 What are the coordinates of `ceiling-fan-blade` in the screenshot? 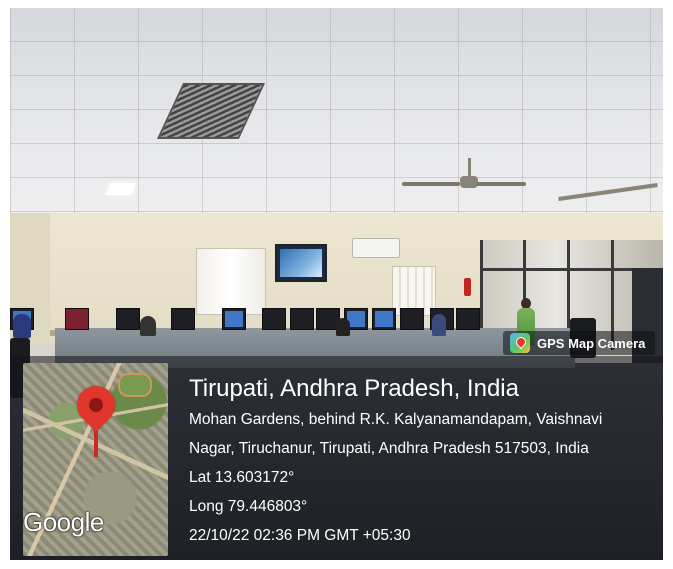 It's located at (608, 192).